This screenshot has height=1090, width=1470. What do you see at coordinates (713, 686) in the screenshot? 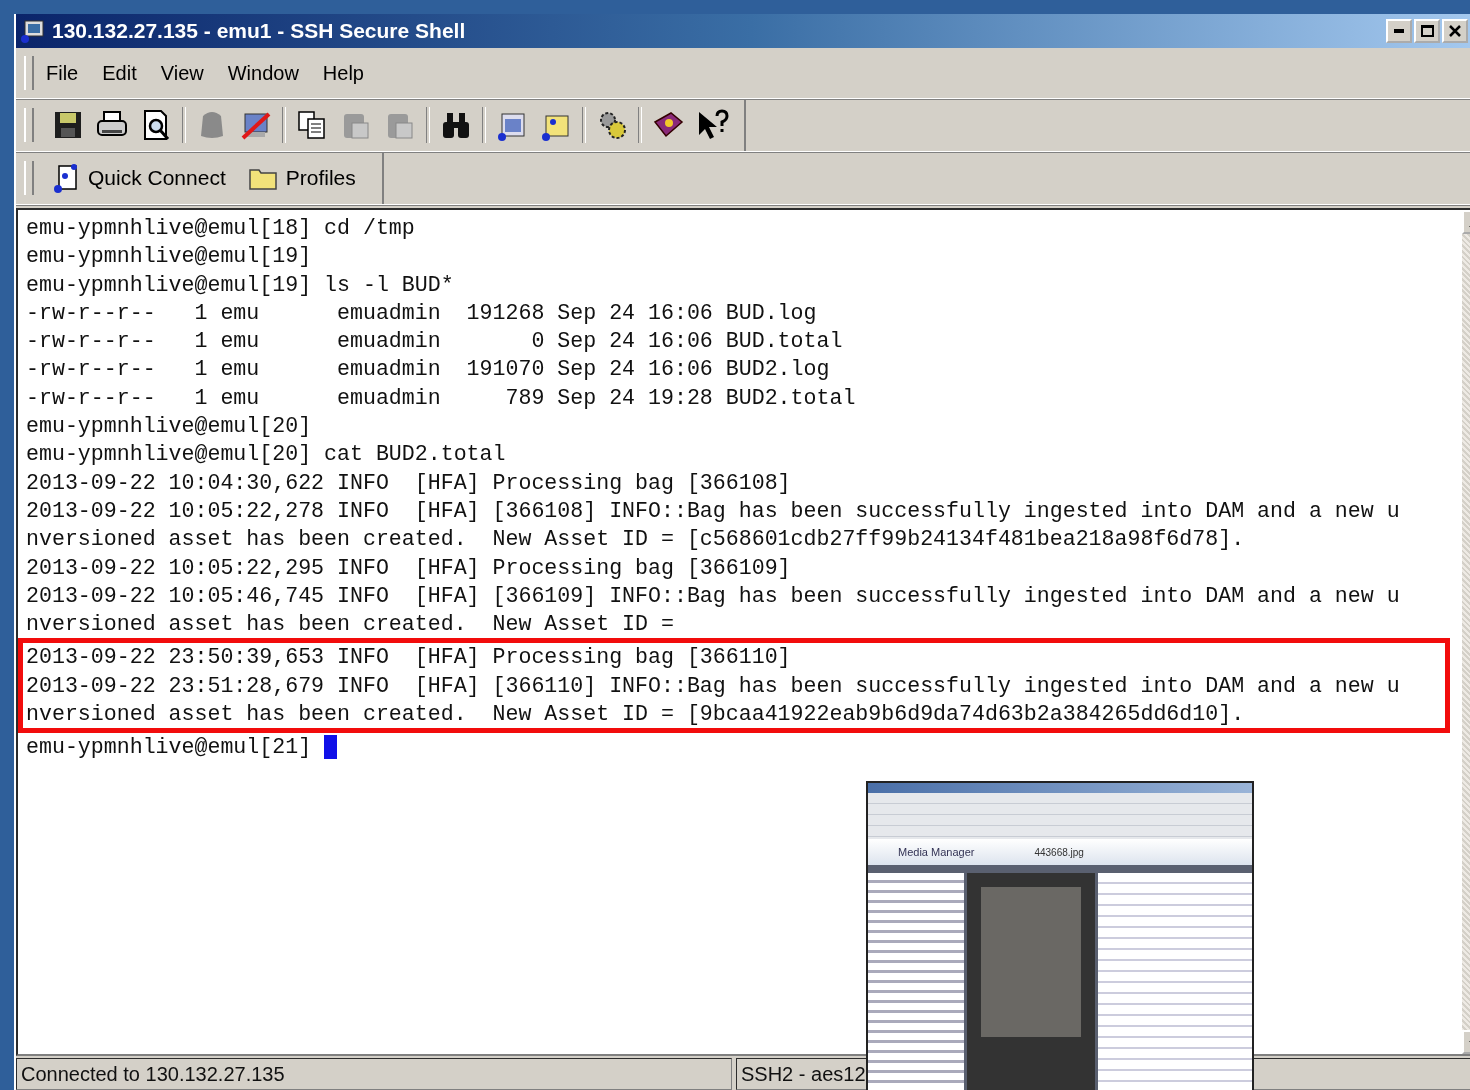
I see `terminal-line: 2013-09-22 23:51:28,679 INFO [HFA] [366110] INFO::Bag has been successfully ingested into DAM and a new u` at bounding box center [713, 686].